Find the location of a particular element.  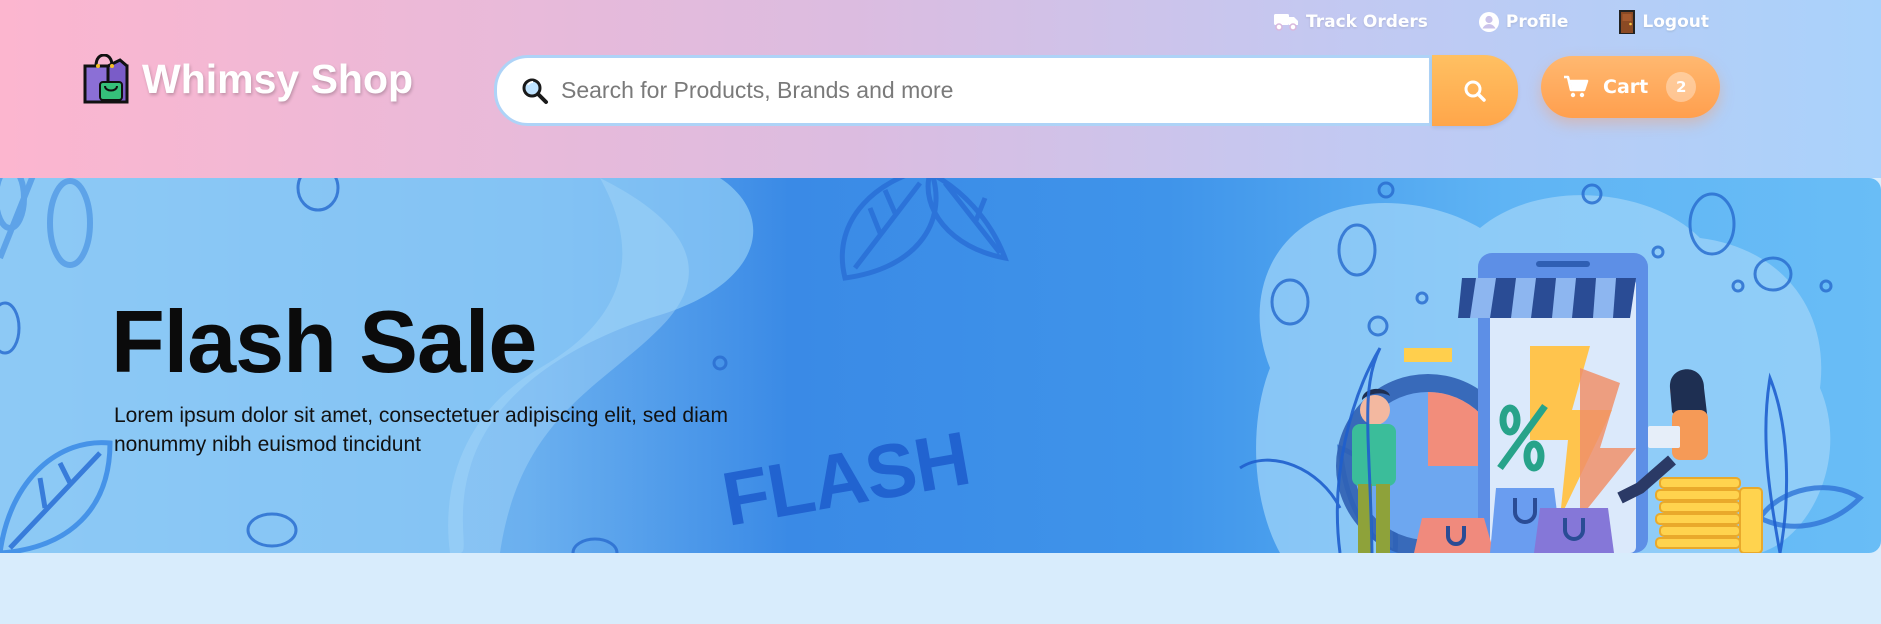

search-bar is located at coordinates (1006, 90).